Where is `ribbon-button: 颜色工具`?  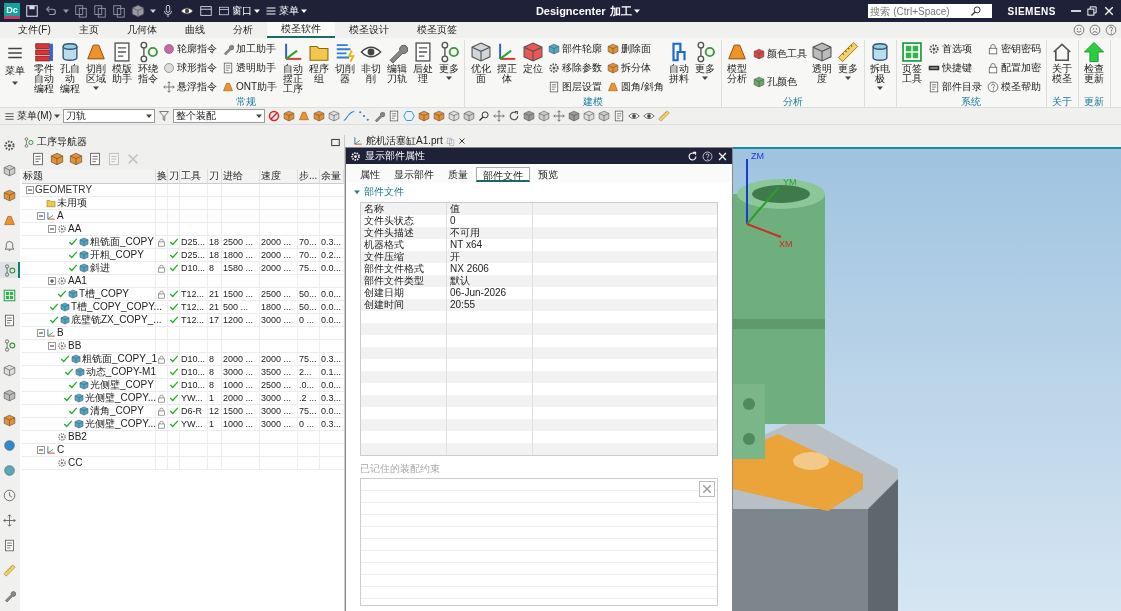
ribbon-button: 颜色工具 is located at coordinates (779, 54).